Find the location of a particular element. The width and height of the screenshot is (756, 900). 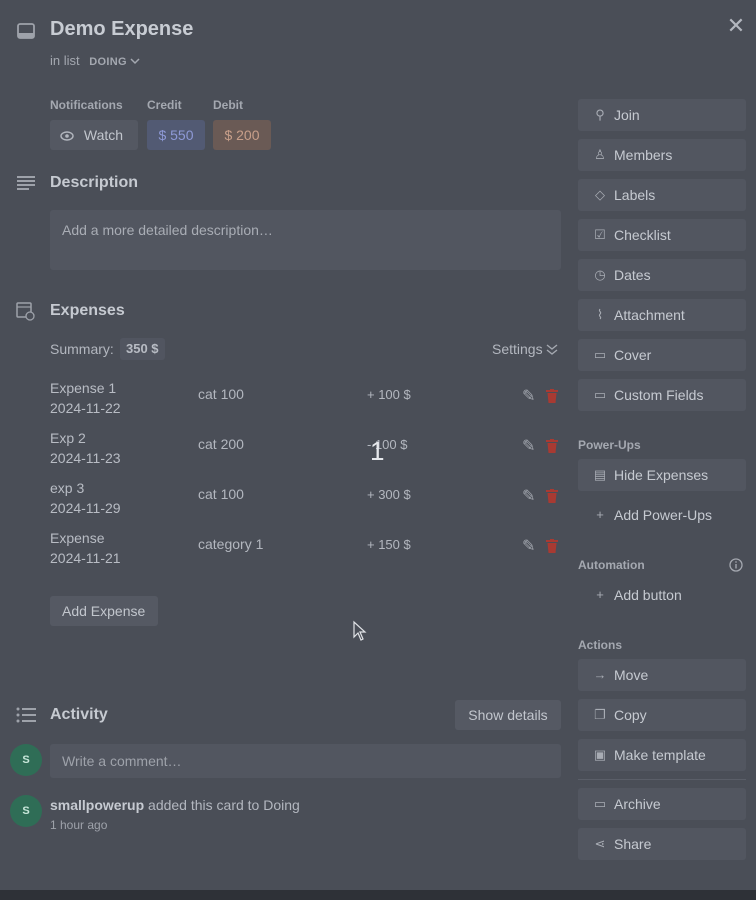

expense-amount: + 100 $ is located at coordinates (389, 394).